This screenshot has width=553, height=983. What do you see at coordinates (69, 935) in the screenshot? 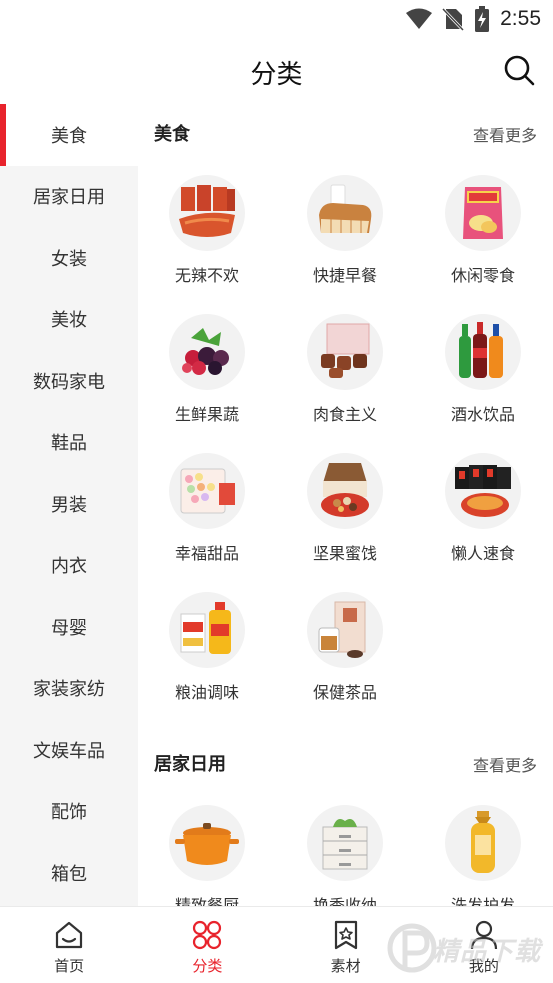
I see `home-icon` at bounding box center [69, 935].